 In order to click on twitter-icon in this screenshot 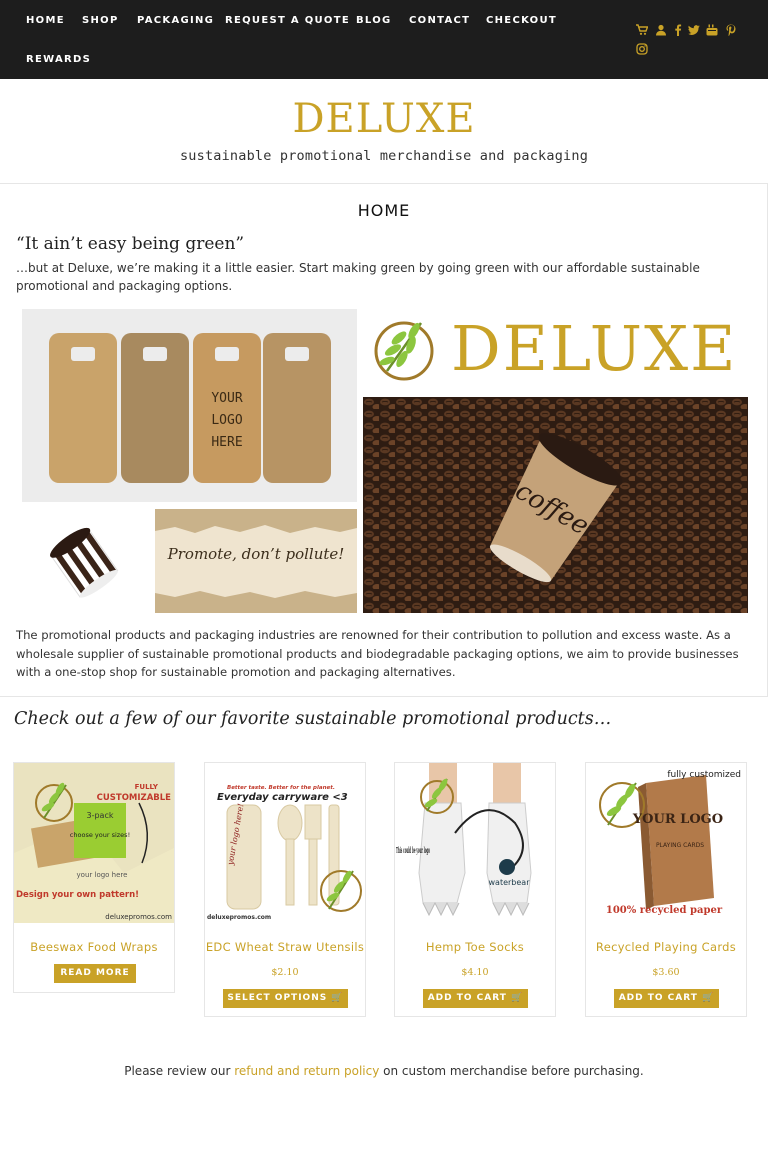, I will do `click(694, 30)`.